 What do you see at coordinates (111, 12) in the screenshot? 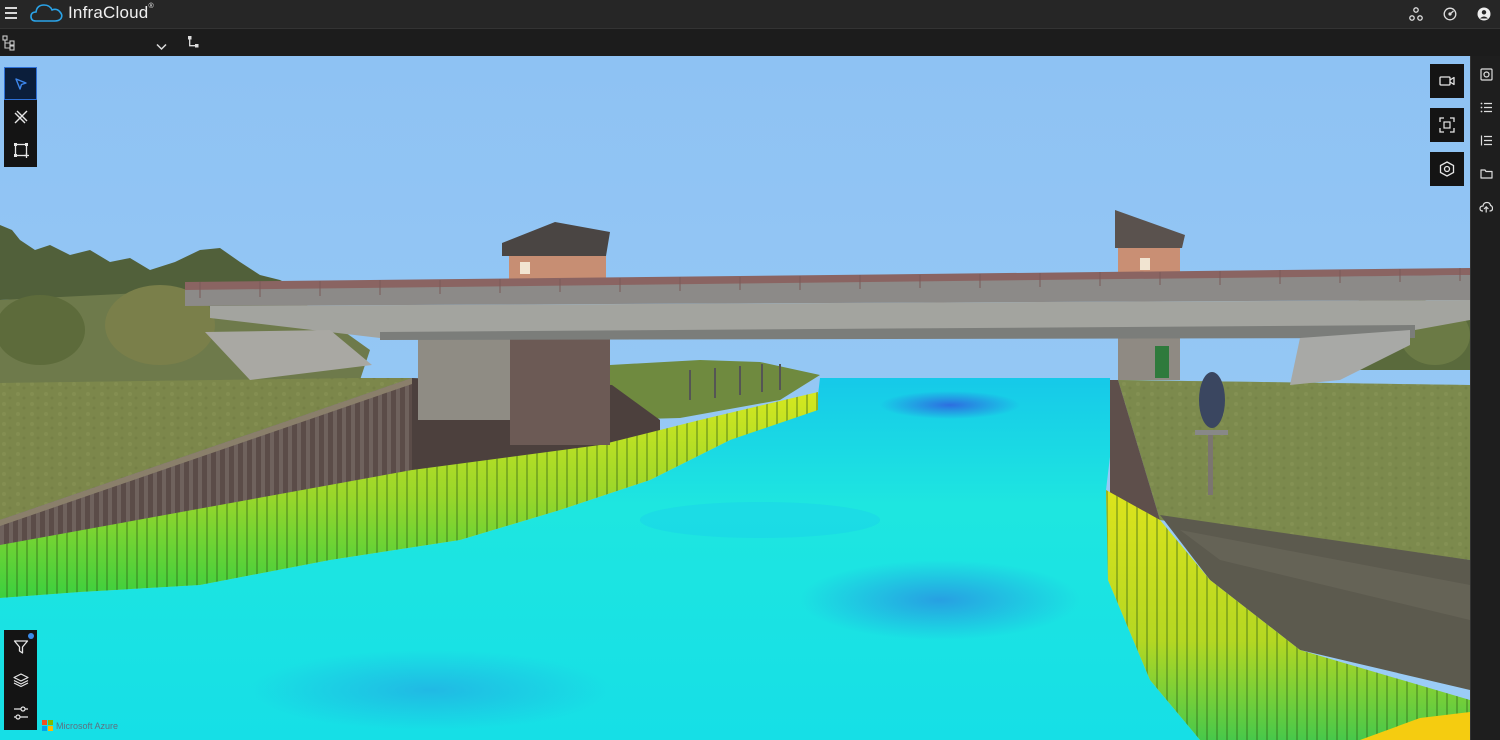
I see `brand-name: InfraCloud®` at bounding box center [111, 12].